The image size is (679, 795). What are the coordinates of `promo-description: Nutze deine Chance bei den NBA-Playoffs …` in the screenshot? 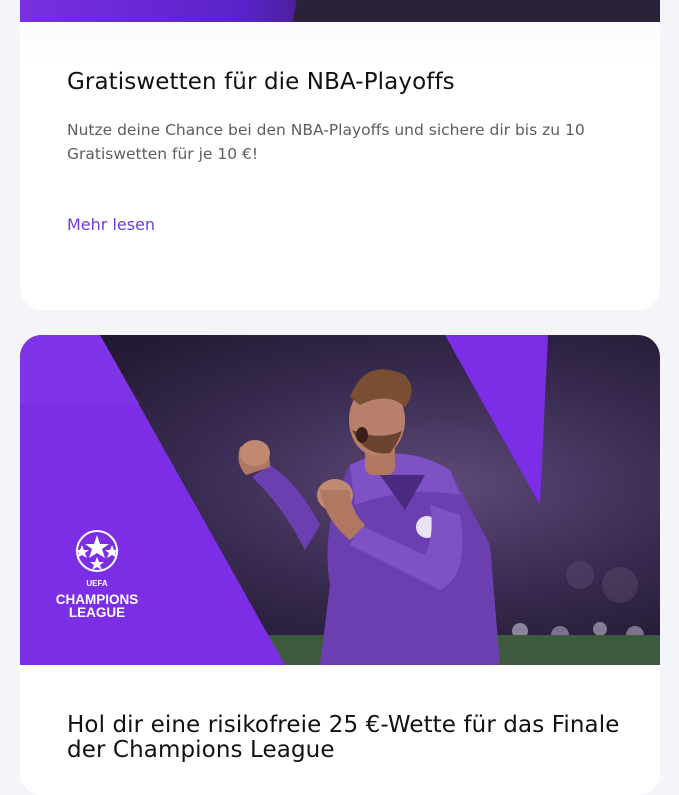 It's located at (326, 142).